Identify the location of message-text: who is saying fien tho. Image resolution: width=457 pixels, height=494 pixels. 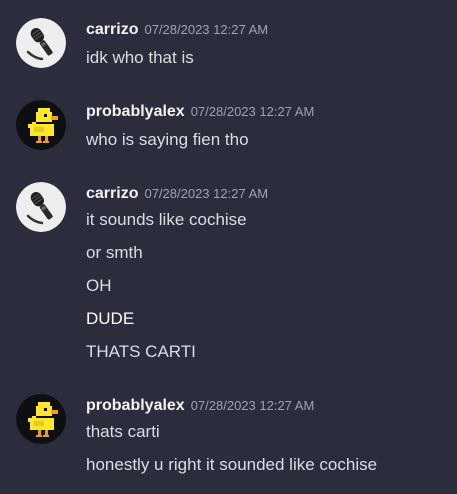
(167, 139).